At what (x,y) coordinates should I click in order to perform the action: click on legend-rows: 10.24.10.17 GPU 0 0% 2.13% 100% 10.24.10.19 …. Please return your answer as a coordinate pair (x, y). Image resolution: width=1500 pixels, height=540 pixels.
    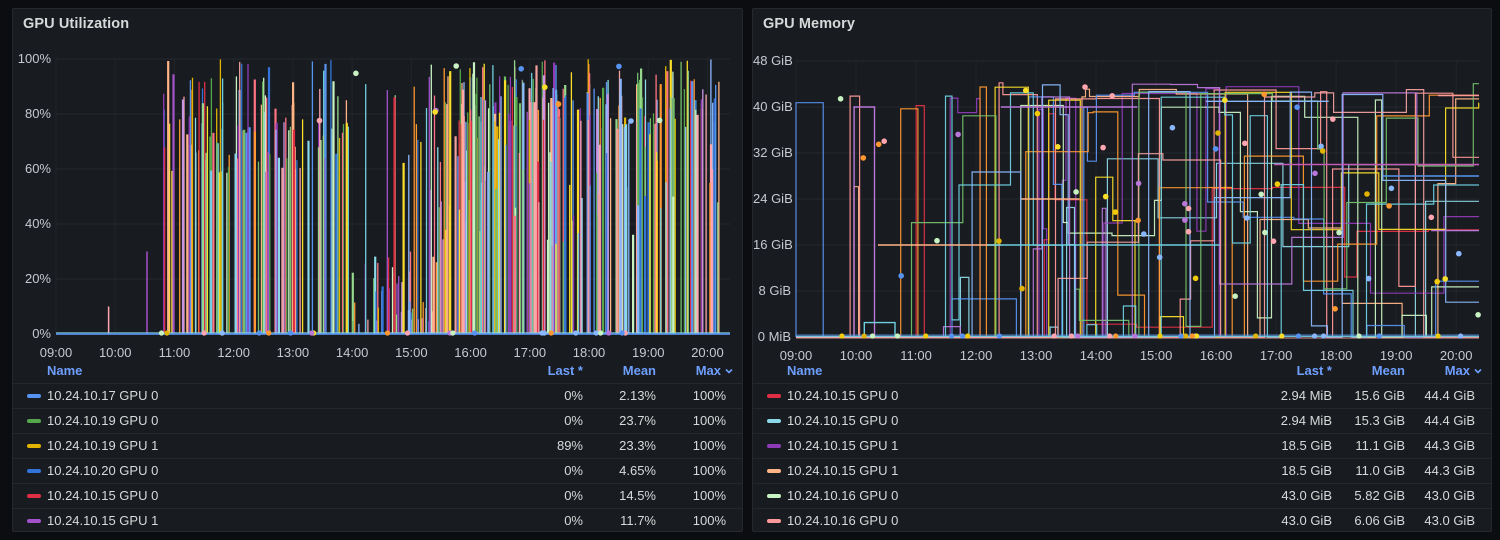
    Looking at the image, I should click on (377, 458).